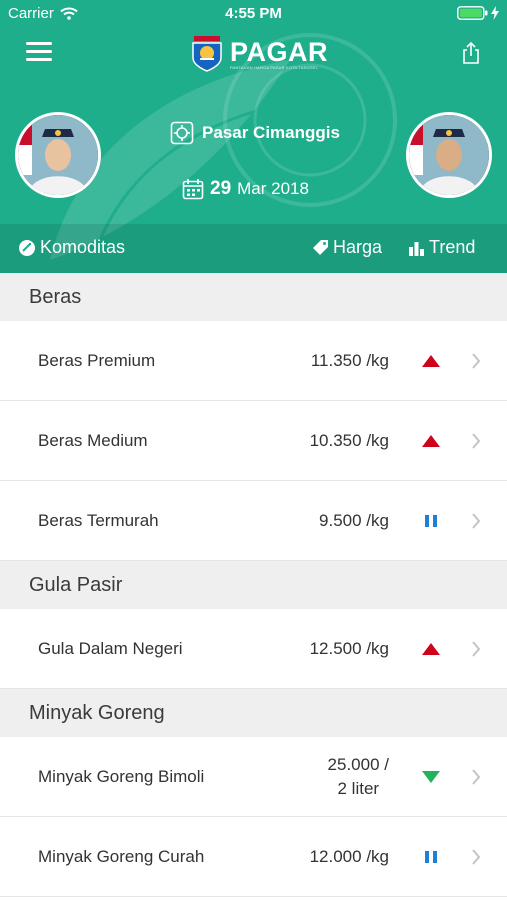  I want to click on date-selector: 29 Mar 2018, so click(245, 189).